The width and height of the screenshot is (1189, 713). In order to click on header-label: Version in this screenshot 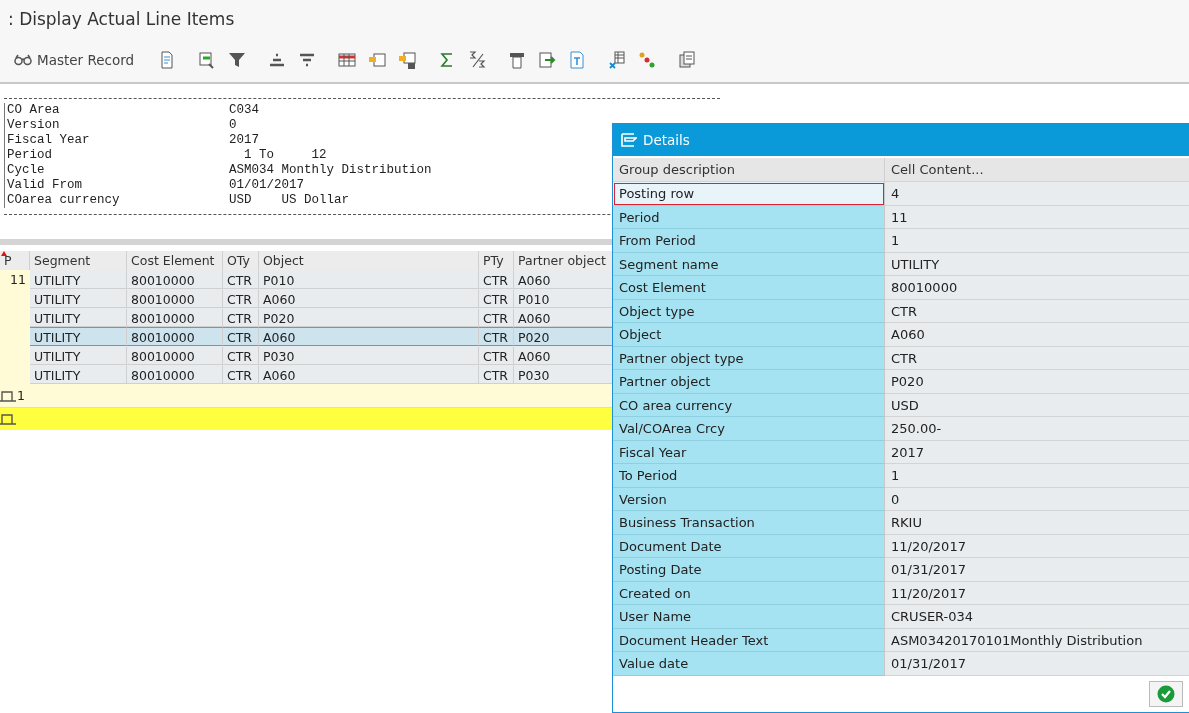, I will do `click(33, 125)`.